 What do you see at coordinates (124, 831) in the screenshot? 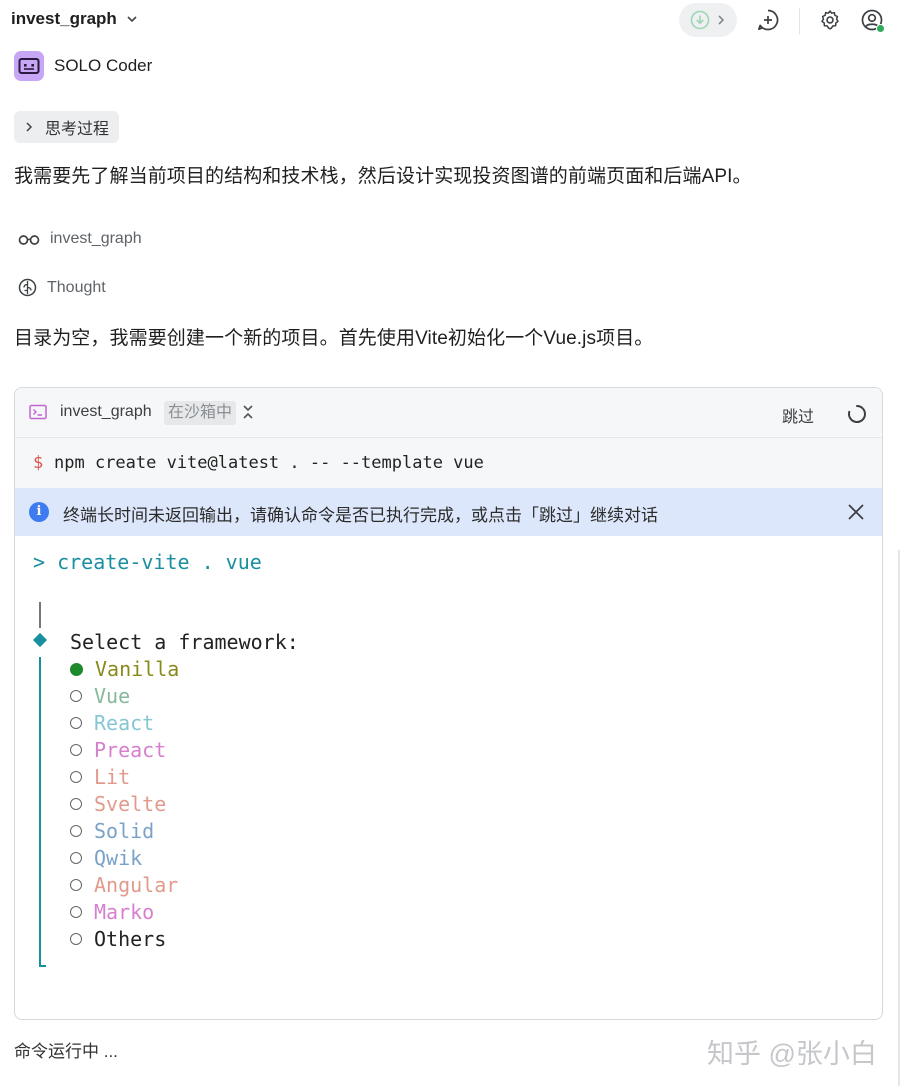
I see `framework-option-label: Solid` at bounding box center [124, 831].